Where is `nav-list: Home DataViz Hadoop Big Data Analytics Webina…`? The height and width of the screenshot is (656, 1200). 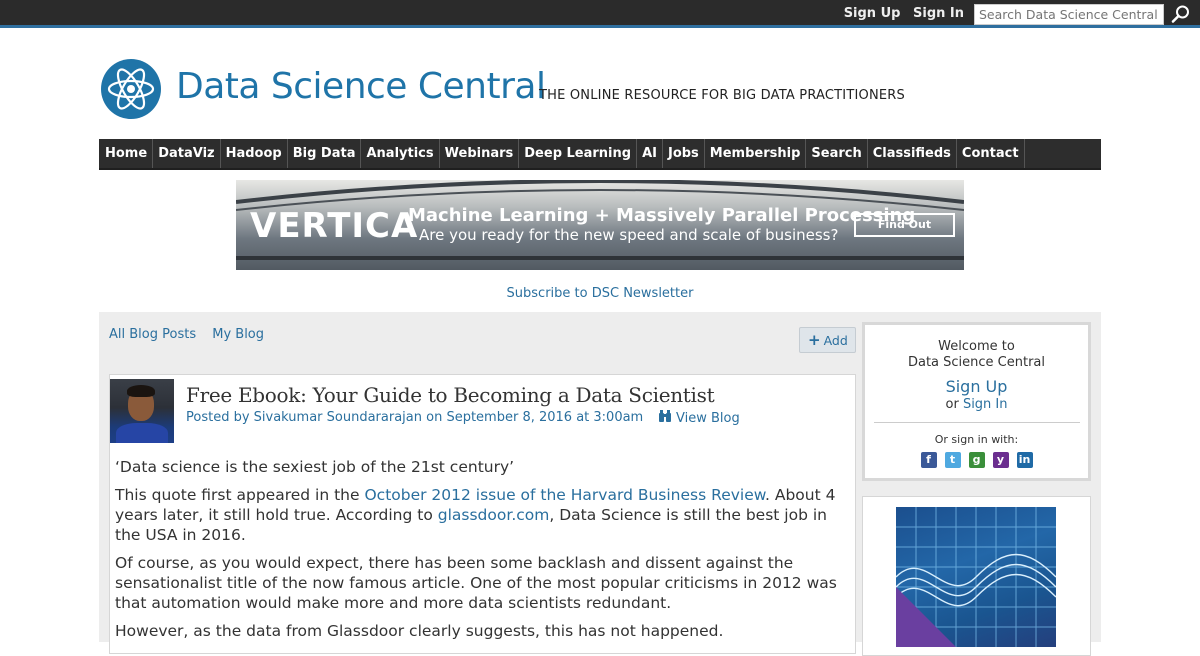
nav-list: Home DataViz Hadoop Big Data Analytics Webina… is located at coordinates (600, 153).